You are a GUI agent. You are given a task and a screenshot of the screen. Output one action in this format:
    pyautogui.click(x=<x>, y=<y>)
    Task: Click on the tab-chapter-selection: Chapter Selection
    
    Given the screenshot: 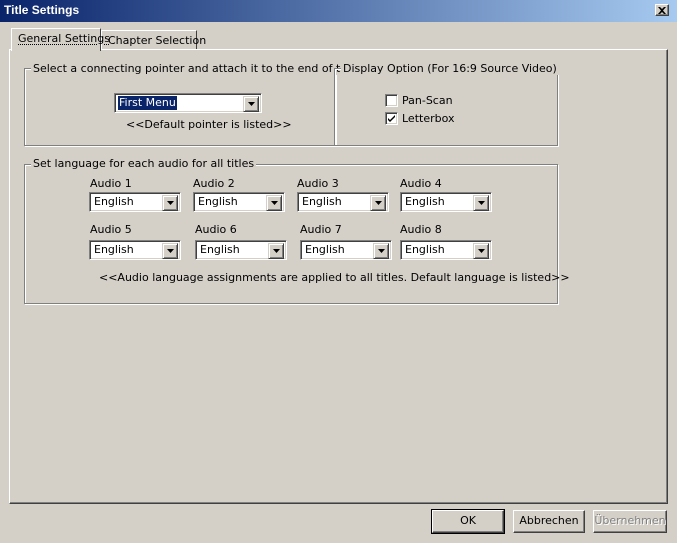 What is the action you would take?
    pyautogui.click(x=153, y=39)
    